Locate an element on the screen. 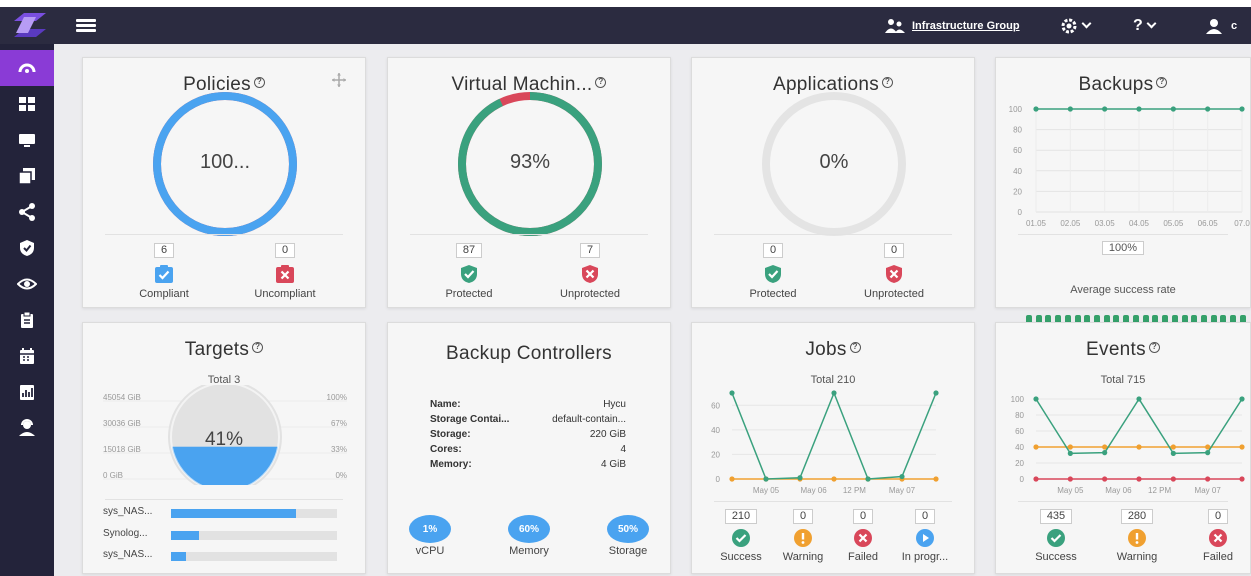 The image size is (1251, 576). compliant-check-icon is located at coordinates (164, 274).